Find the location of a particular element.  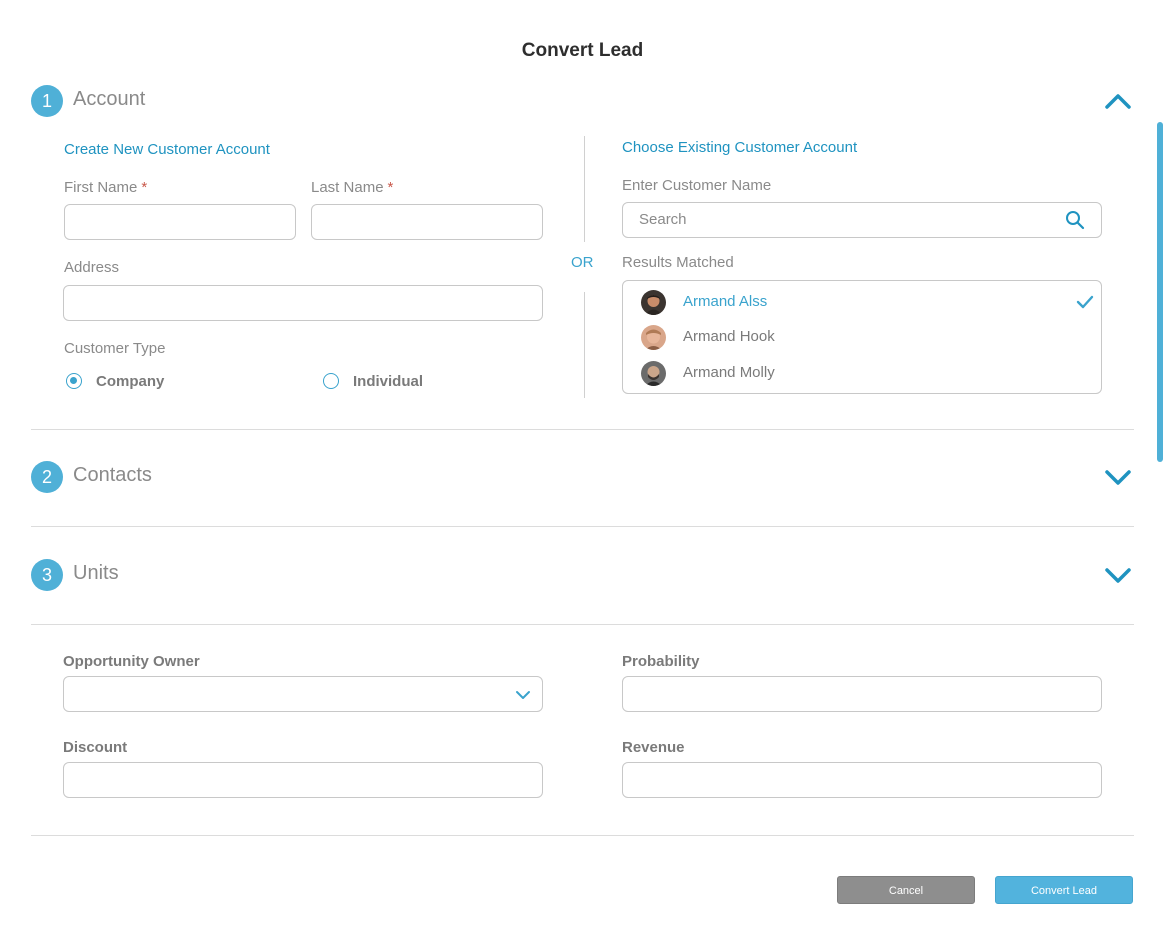

section-title: Units is located at coordinates (96, 573).